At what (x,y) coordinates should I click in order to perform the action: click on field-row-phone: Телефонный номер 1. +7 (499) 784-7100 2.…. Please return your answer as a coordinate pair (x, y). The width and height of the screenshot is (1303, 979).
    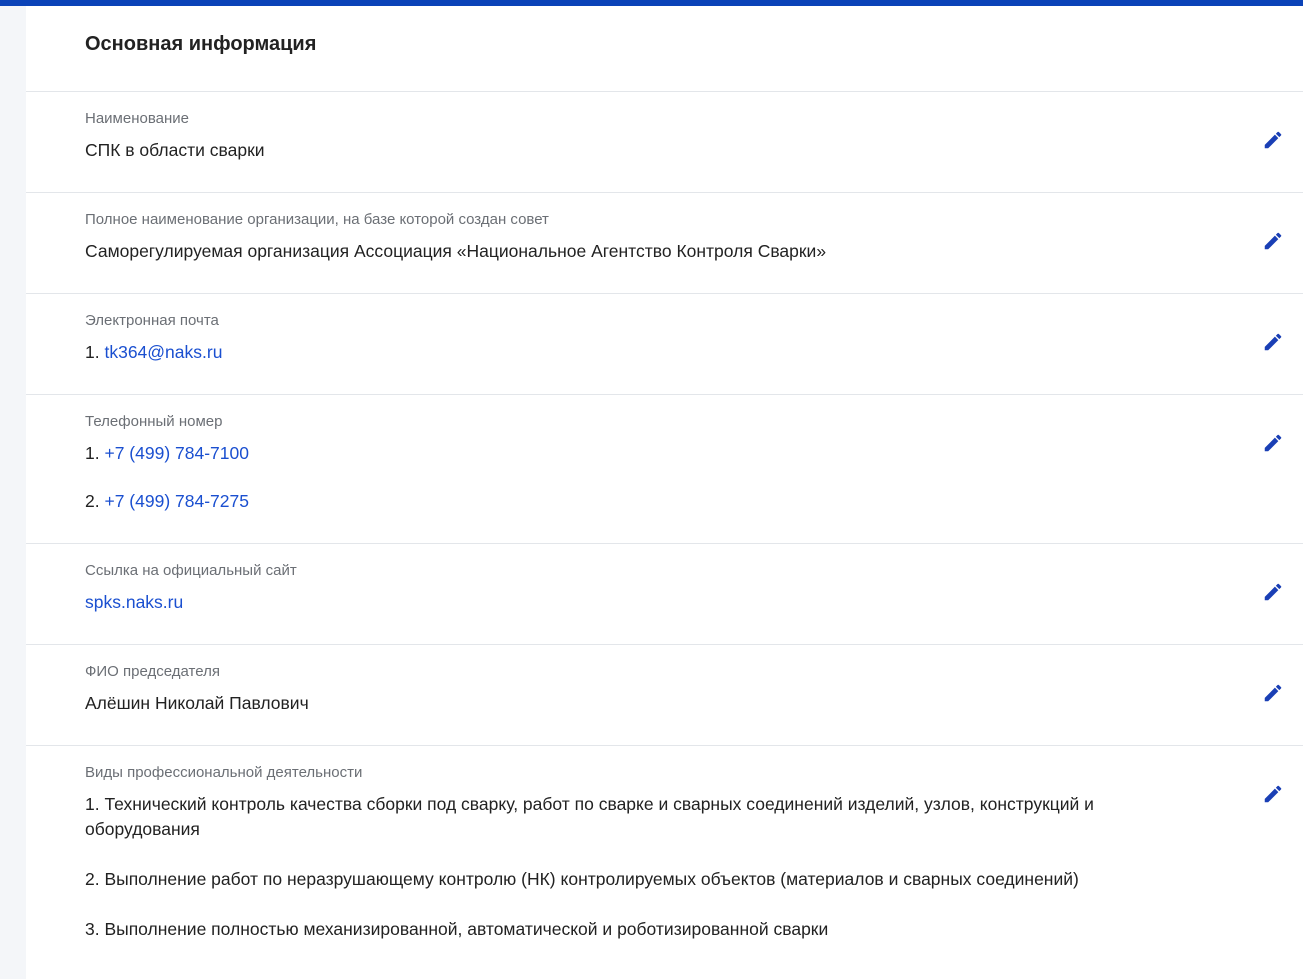
    Looking at the image, I should click on (664, 469).